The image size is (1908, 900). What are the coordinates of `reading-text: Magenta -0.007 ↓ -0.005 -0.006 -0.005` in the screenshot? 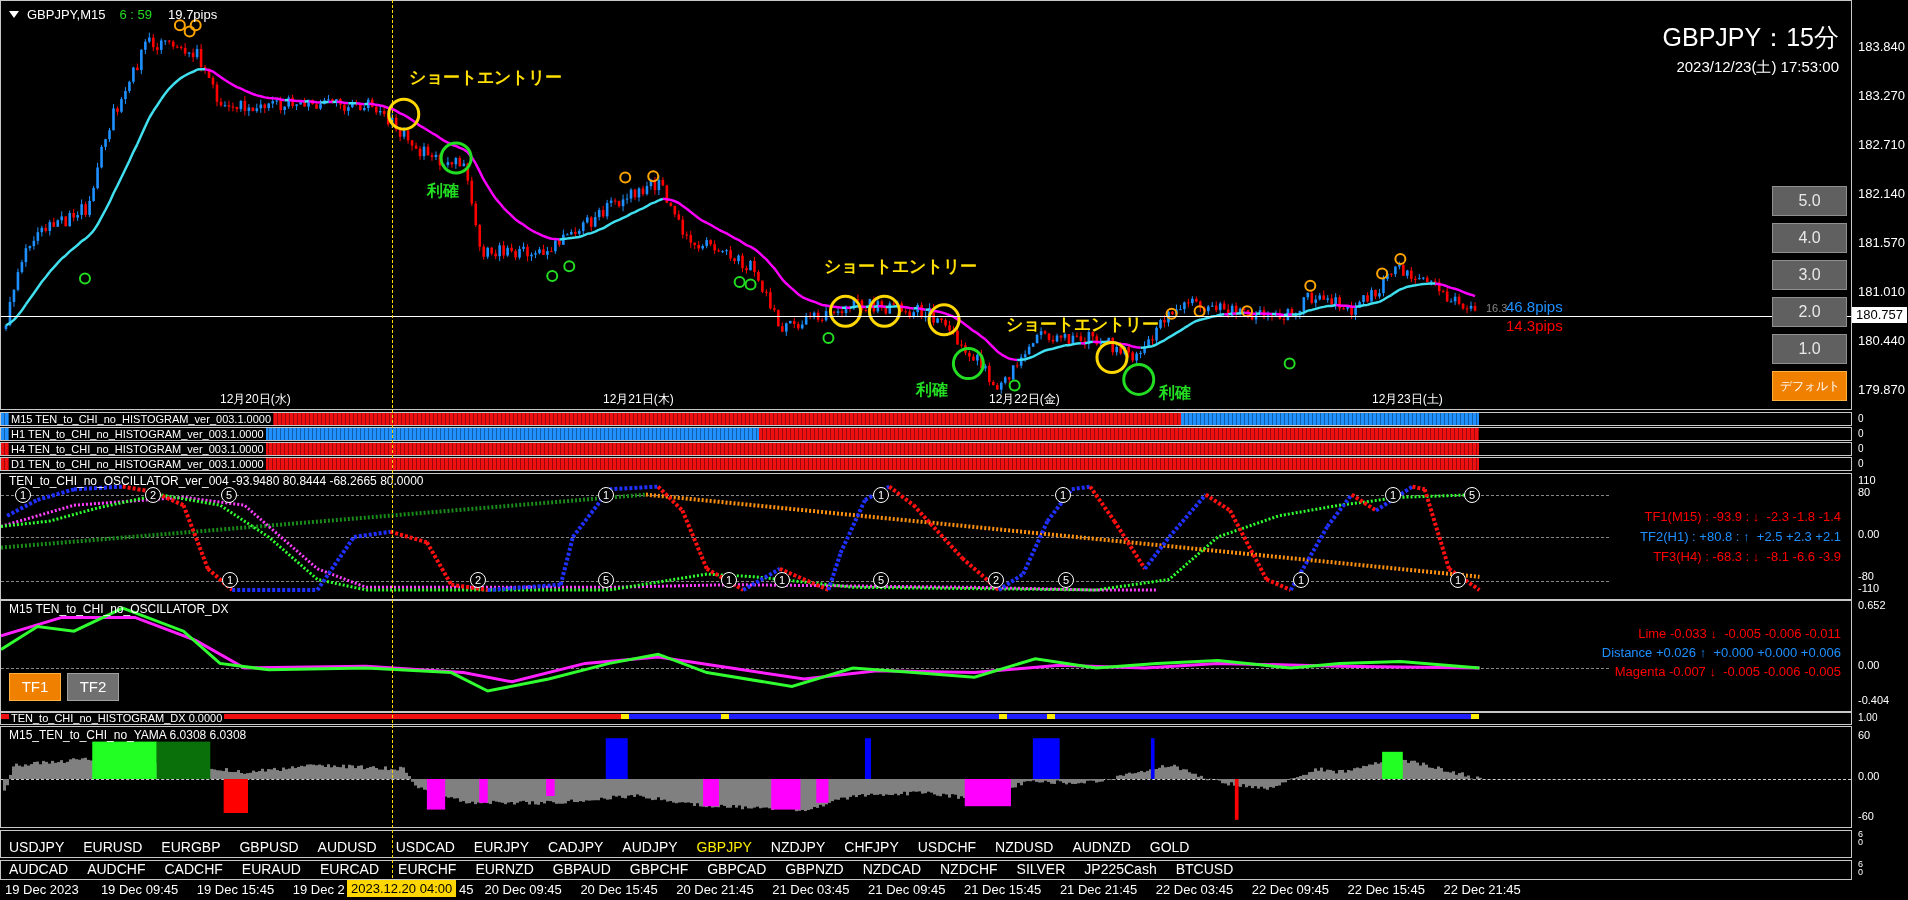 It's located at (1727, 671).